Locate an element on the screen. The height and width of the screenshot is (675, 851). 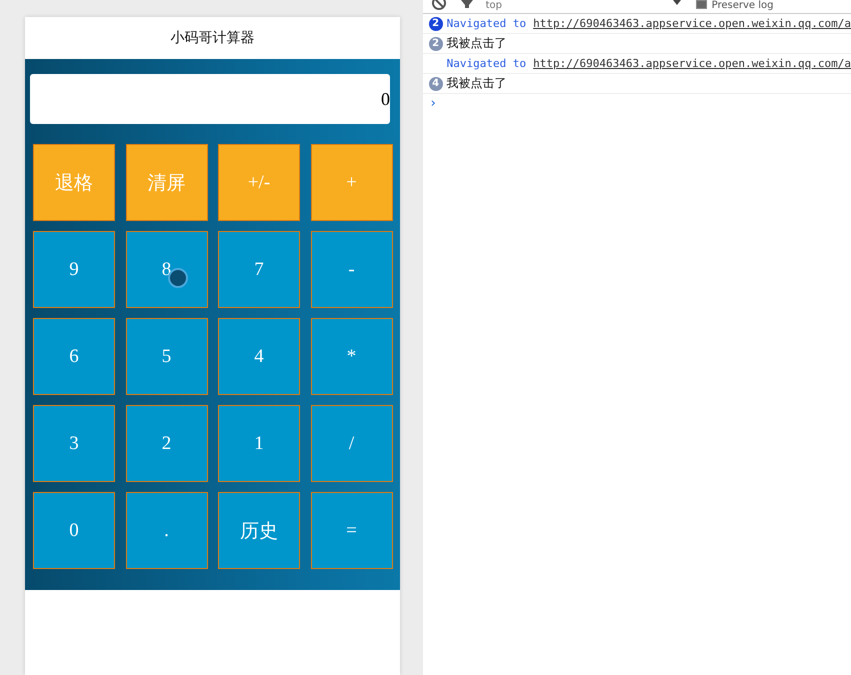
calculator-key: 8 is located at coordinates (167, 269).